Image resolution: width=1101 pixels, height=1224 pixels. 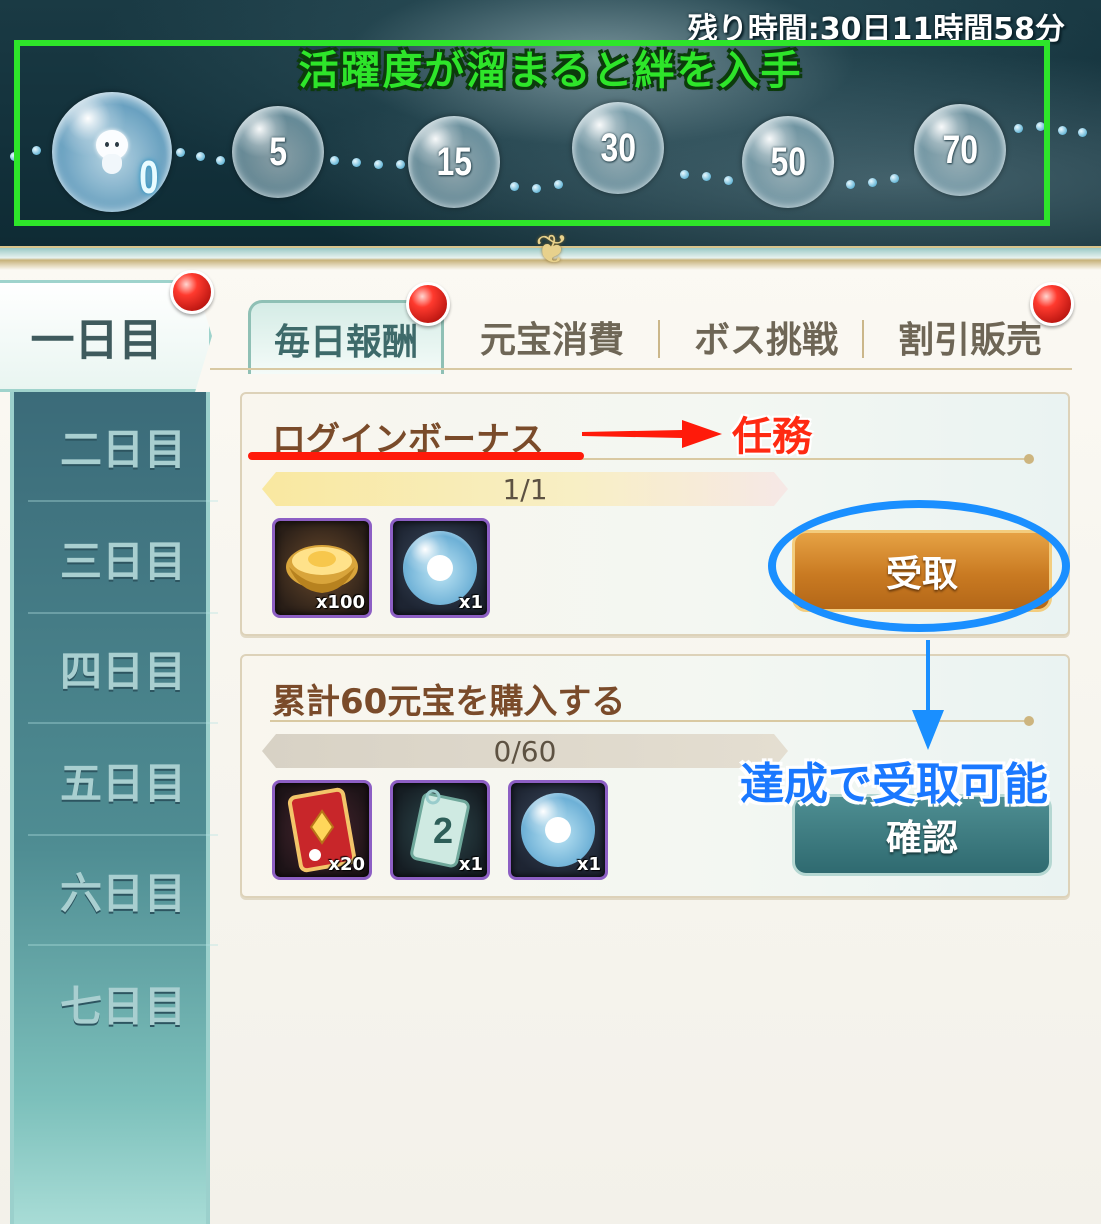 I want to click on day-tab-4: 四日目, so click(x=123, y=669).